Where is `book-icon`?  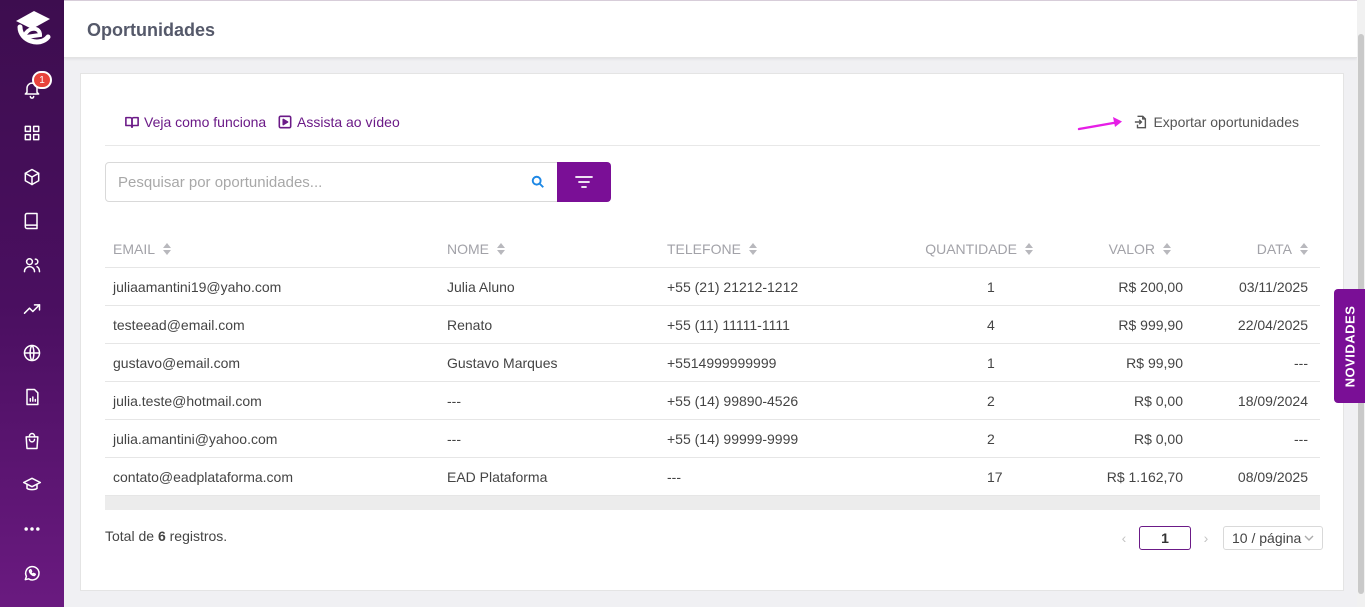 book-icon is located at coordinates (31, 221).